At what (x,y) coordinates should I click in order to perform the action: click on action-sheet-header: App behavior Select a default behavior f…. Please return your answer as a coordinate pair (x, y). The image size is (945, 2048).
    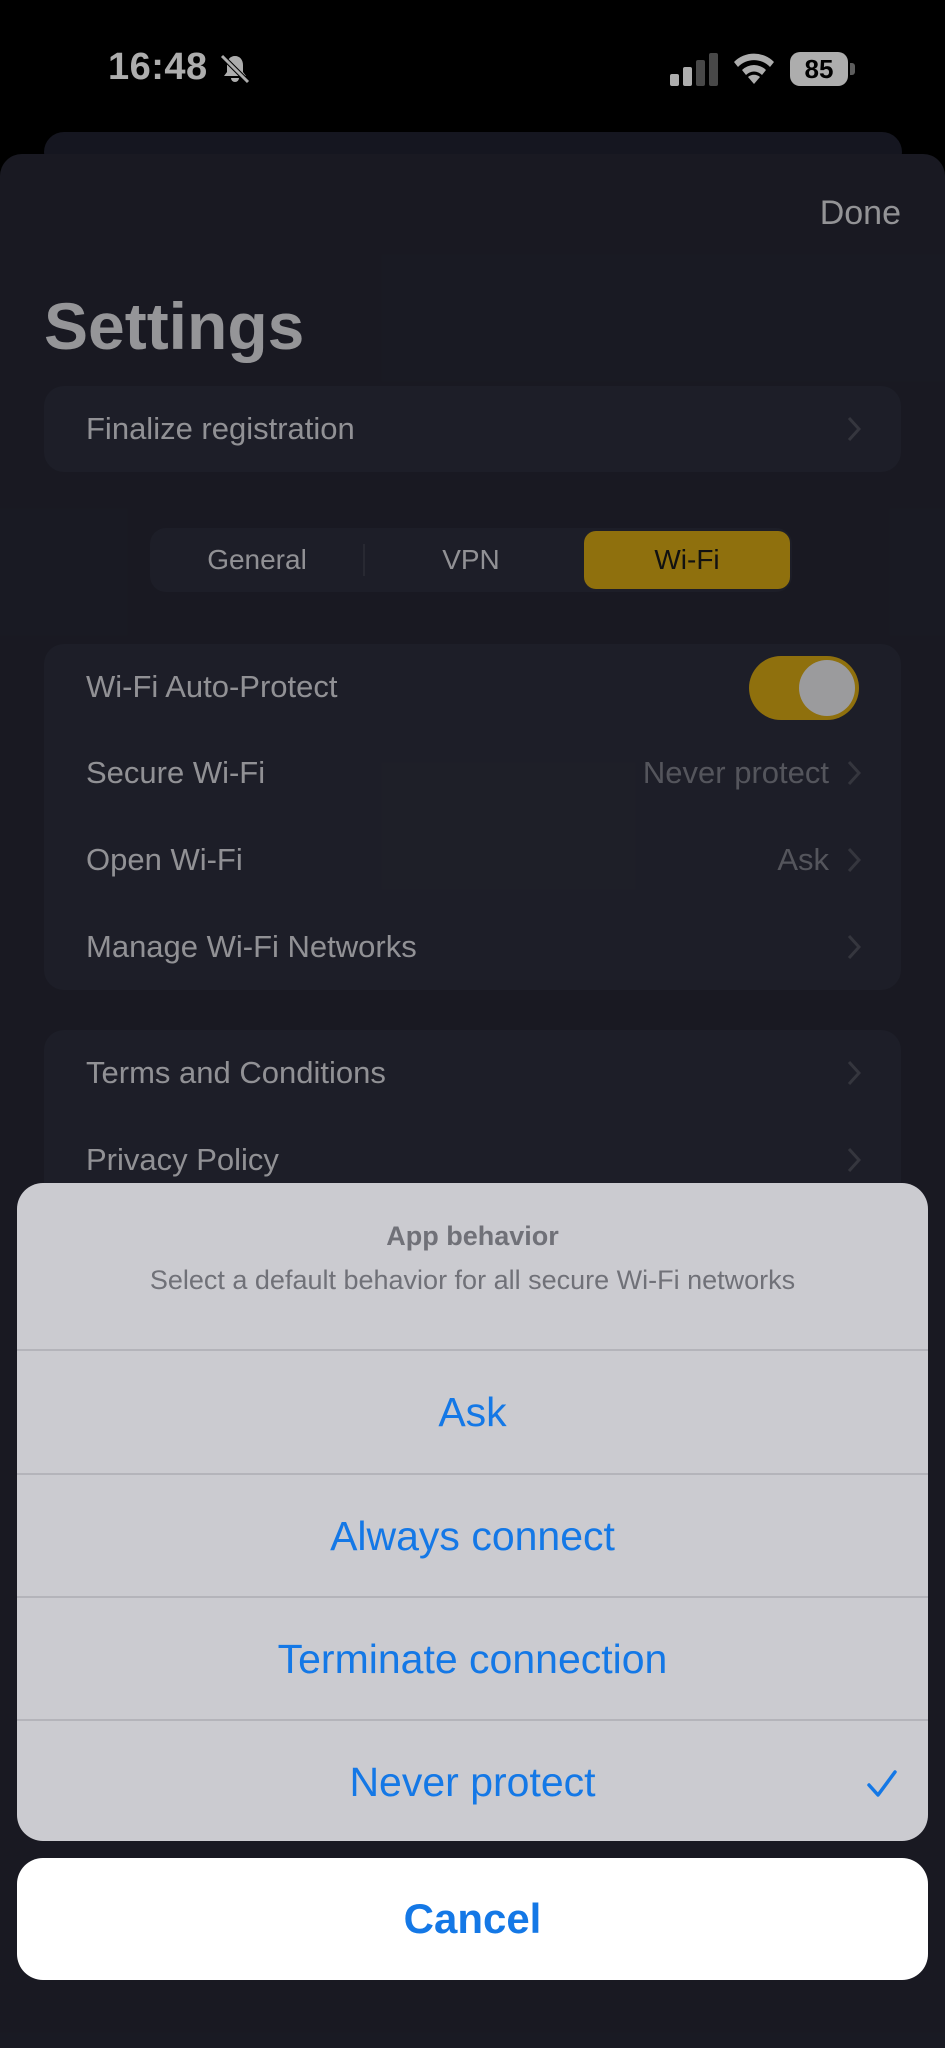
    Looking at the image, I should click on (472, 1266).